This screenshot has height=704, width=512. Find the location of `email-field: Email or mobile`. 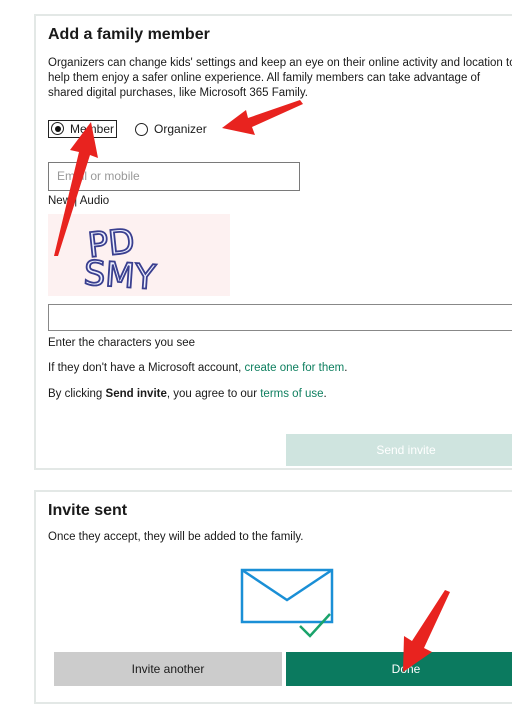

email-field: Email or mobile is located at coordinates (174, 176).